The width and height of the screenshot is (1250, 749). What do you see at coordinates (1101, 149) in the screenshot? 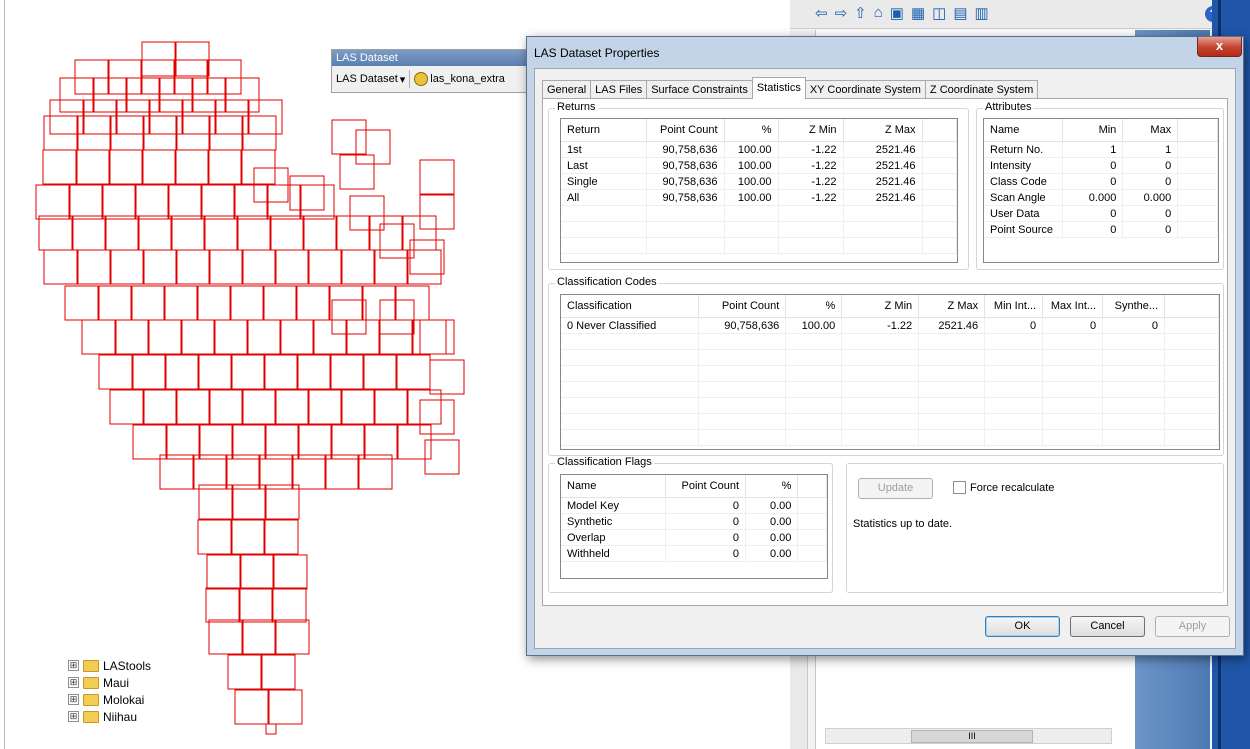
I see `table-row: Return No. 1 1` at bounding box center [1101, 149].